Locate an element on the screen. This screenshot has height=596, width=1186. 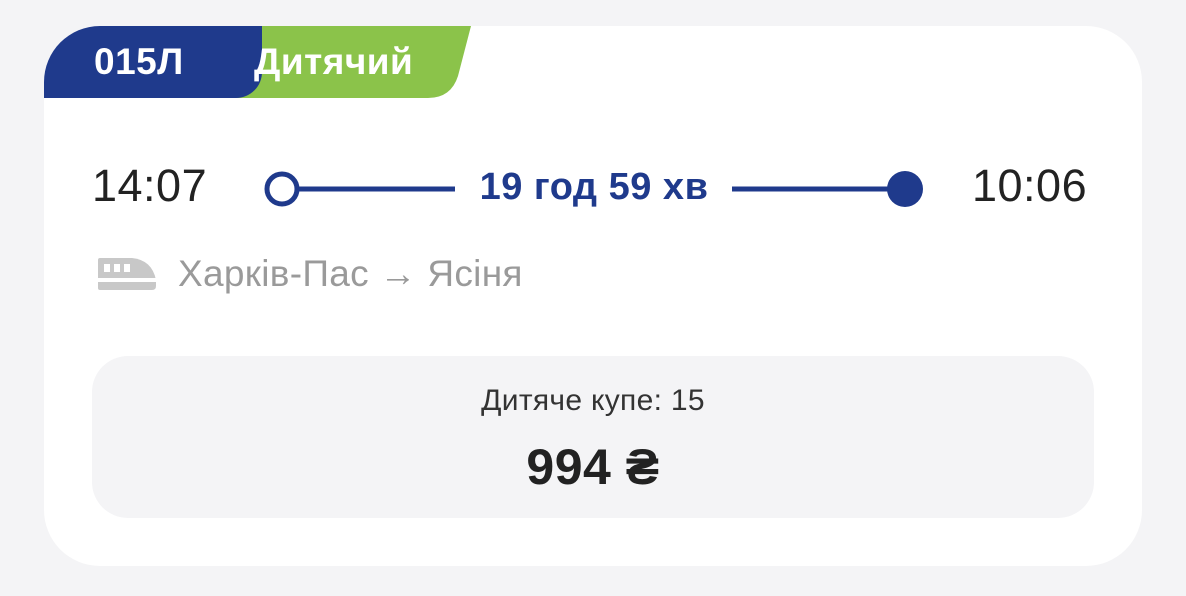
train-badges: 015Л Дитячий is located at coordinates (259, 62).